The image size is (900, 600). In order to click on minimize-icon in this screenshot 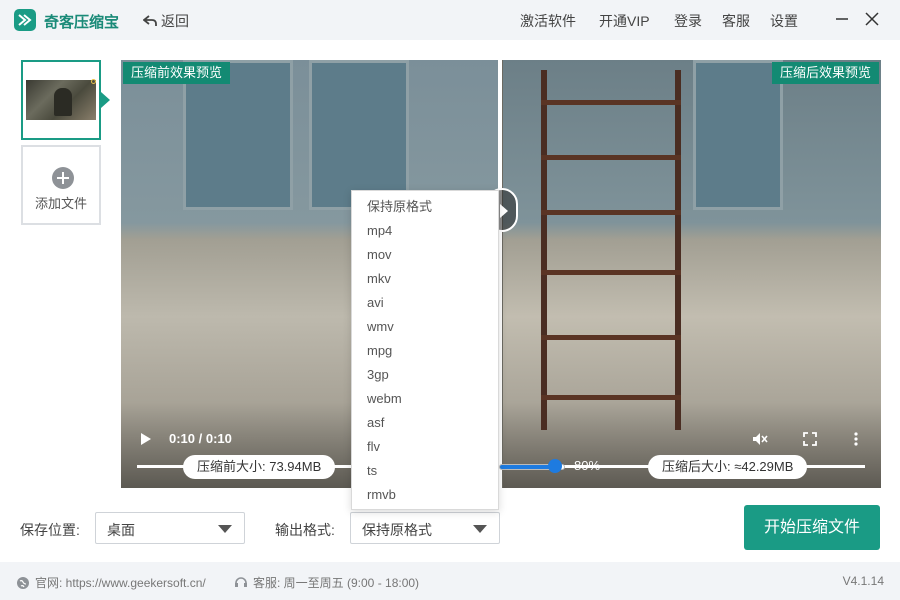, I will do `click(842, 19)`.